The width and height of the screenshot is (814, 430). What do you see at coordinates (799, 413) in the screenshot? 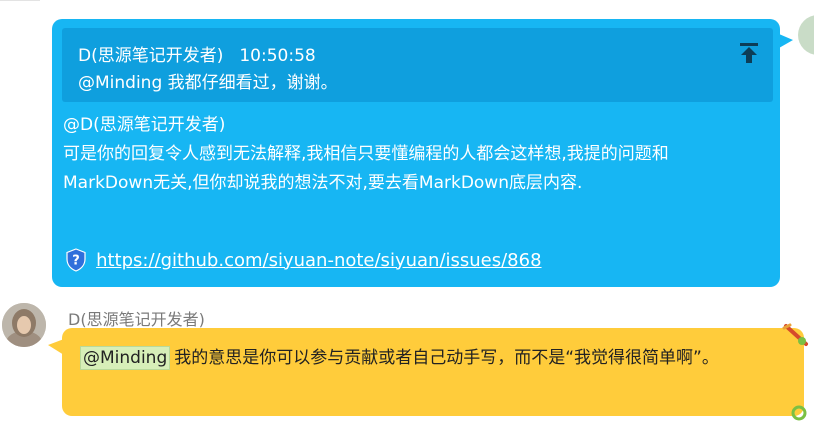
I see `bubble-corner-decoration-icon` at bounding box center [799, 413].